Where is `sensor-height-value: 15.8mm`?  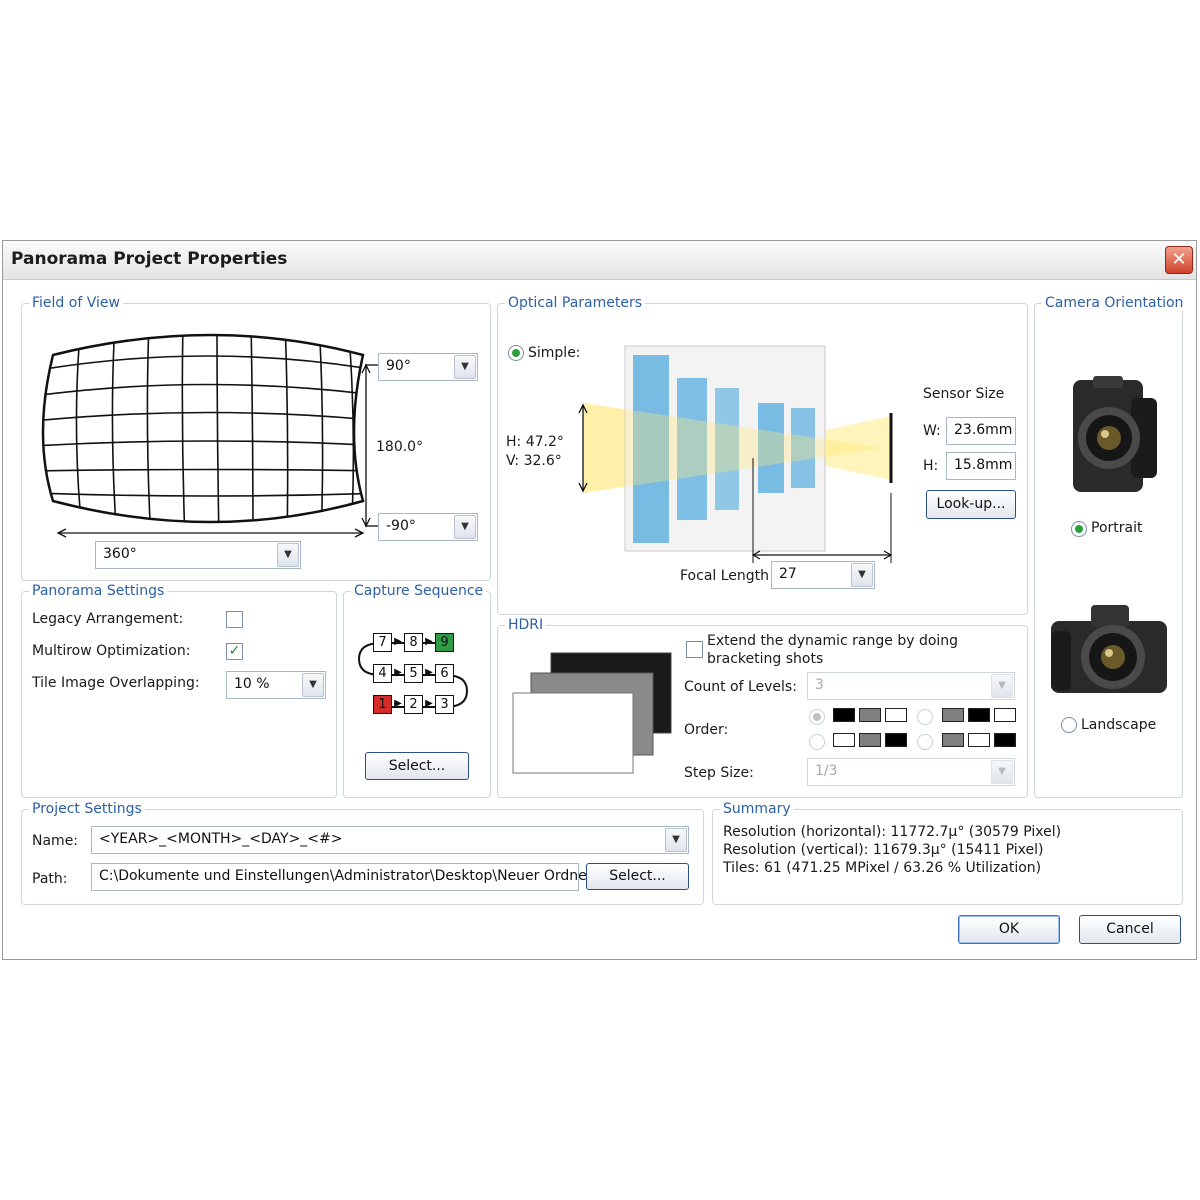
sensor-height-value: 15.8mm is located at coordinates (983, 465).